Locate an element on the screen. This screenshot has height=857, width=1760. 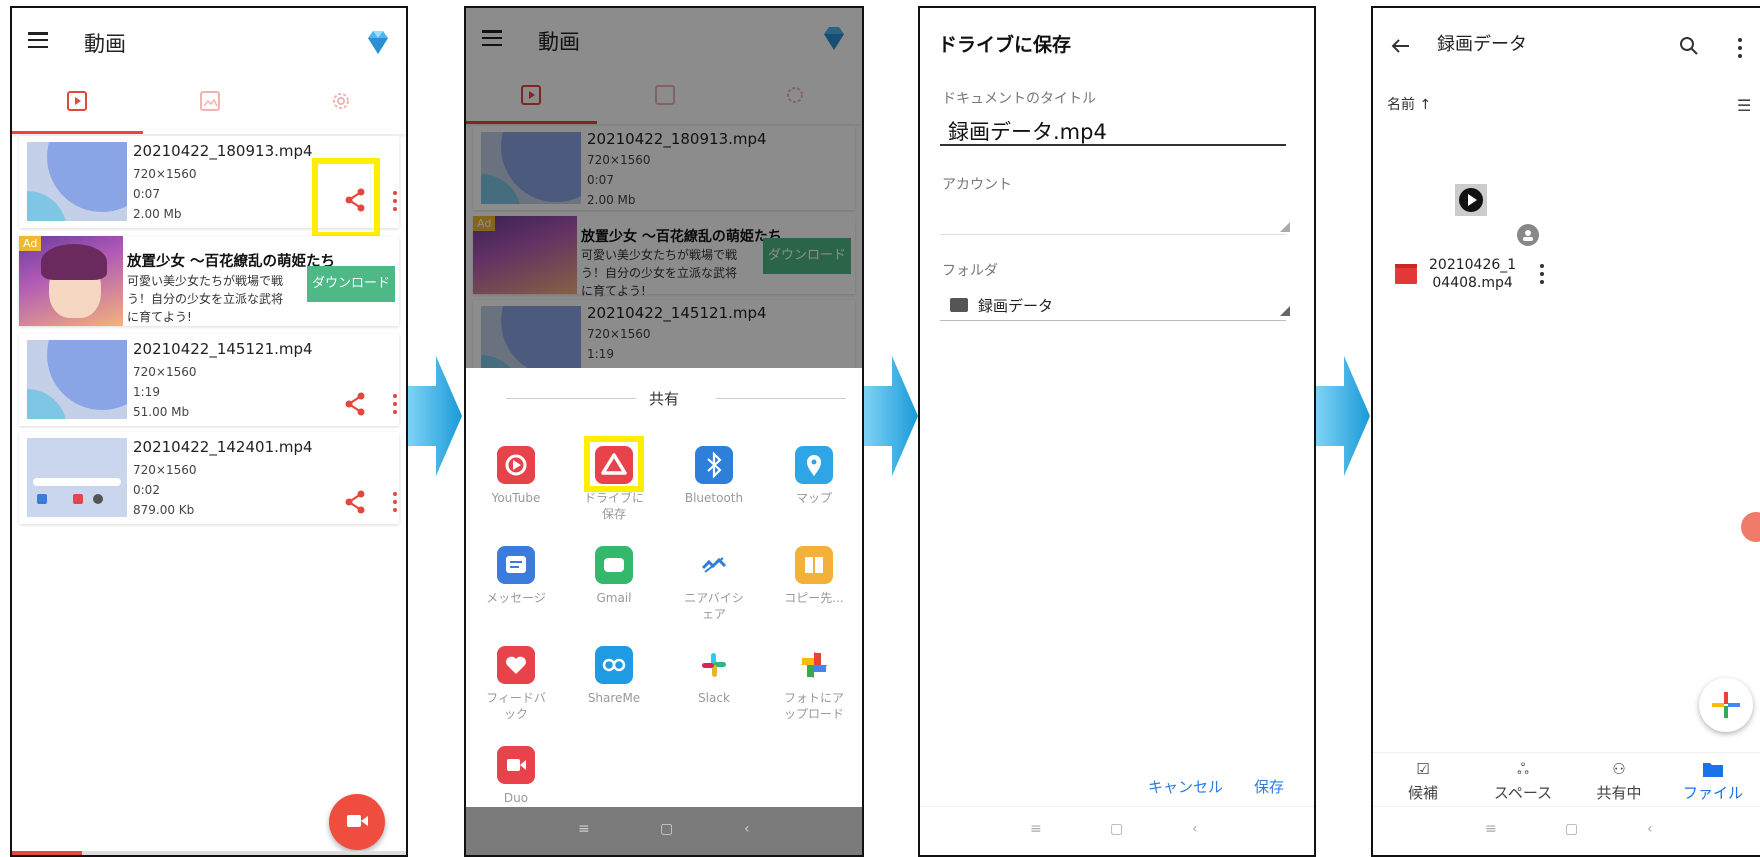
share-app-feedback: フィードバック is located at coordinates (516, 684).